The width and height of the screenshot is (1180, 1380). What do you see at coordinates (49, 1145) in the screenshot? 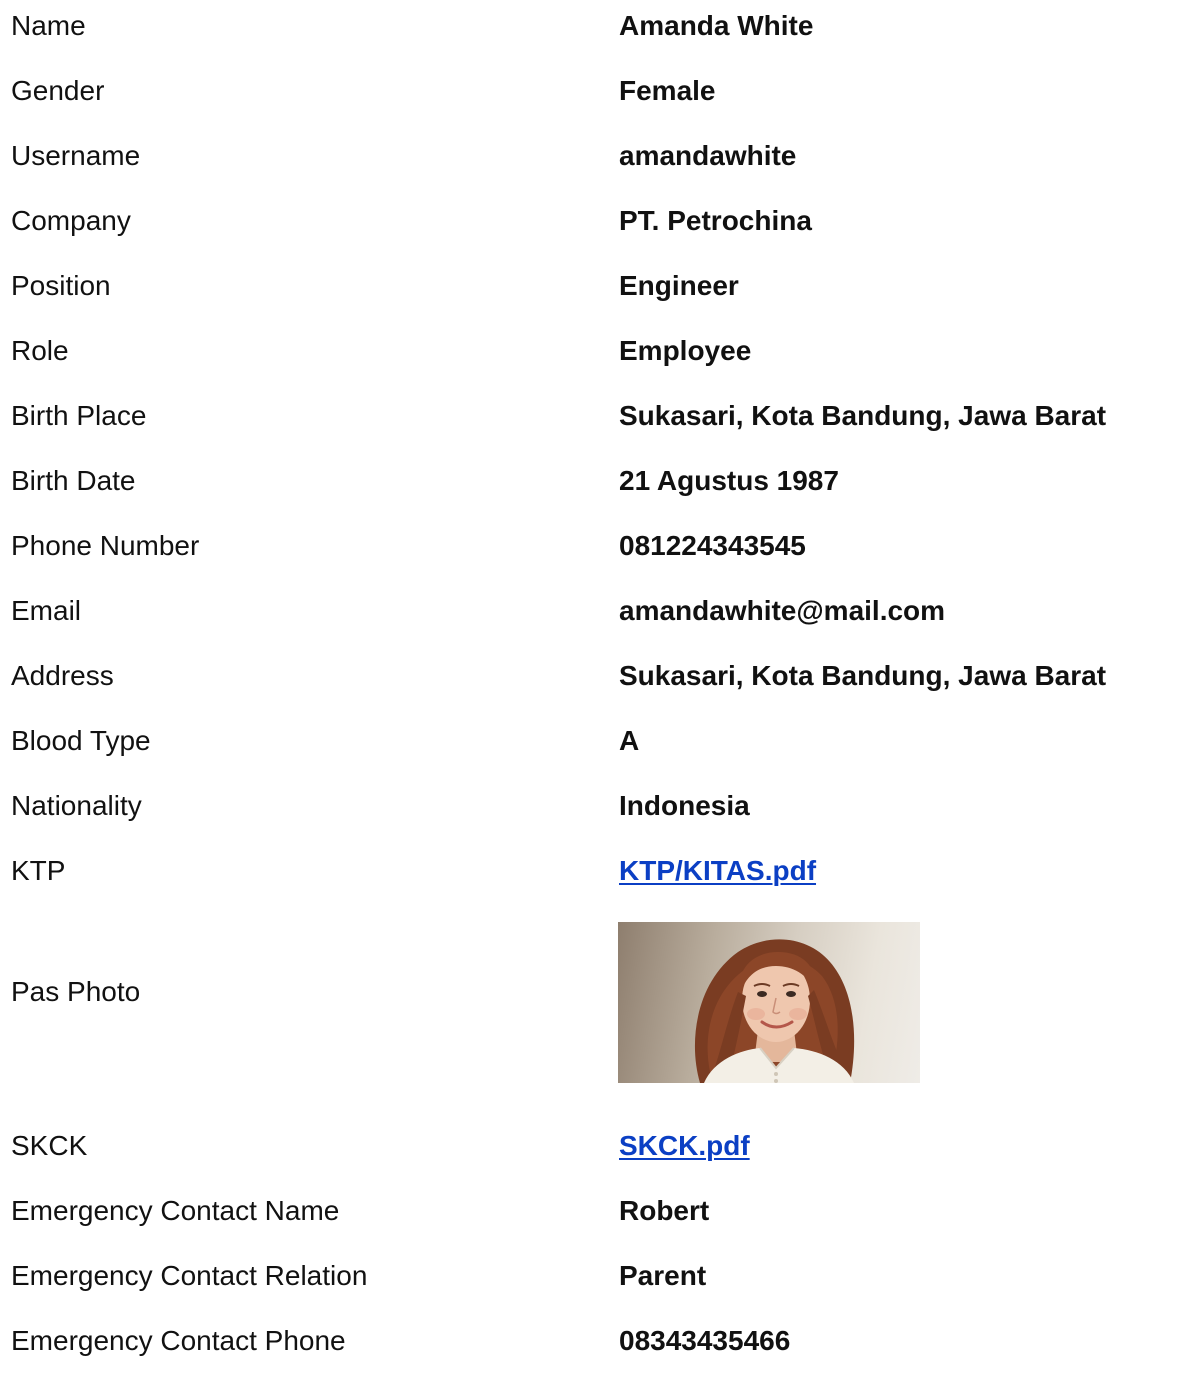
I see `skck-label: SKCK` at bounding box center [49, 1145].